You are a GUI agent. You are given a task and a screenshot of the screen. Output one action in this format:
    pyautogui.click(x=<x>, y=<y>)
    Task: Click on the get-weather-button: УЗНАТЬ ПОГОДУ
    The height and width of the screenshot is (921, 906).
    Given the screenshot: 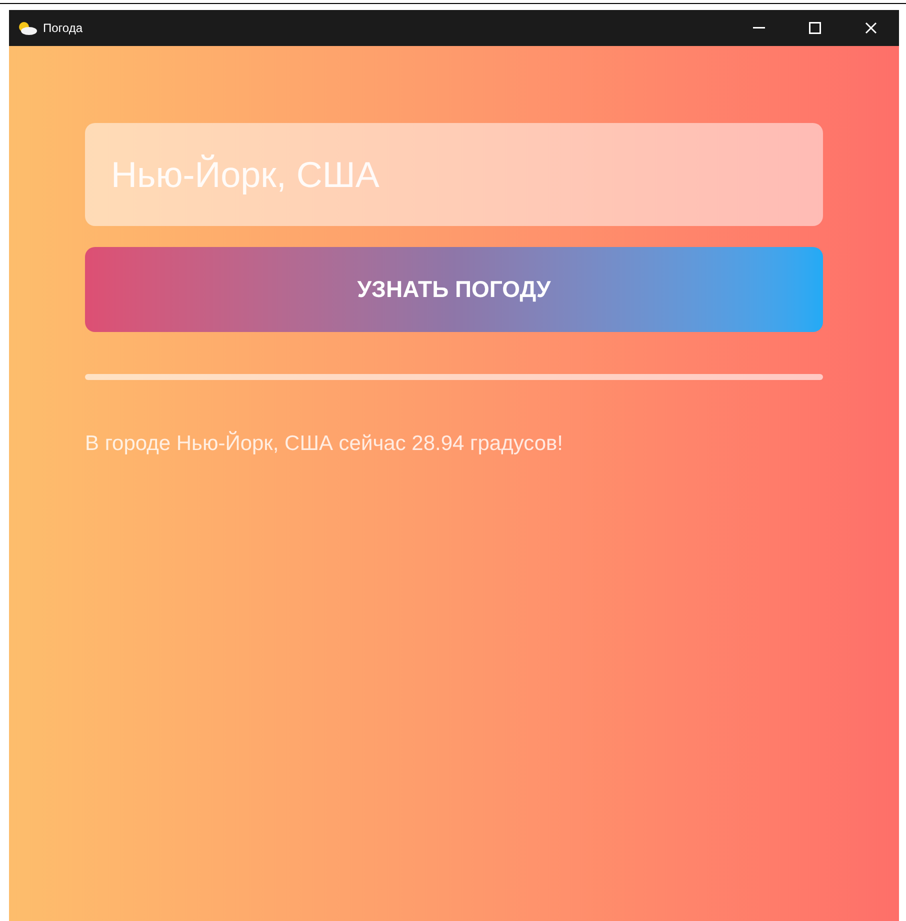 What is the action you would take?
    pyautogui.click(x=454, y=289)
    